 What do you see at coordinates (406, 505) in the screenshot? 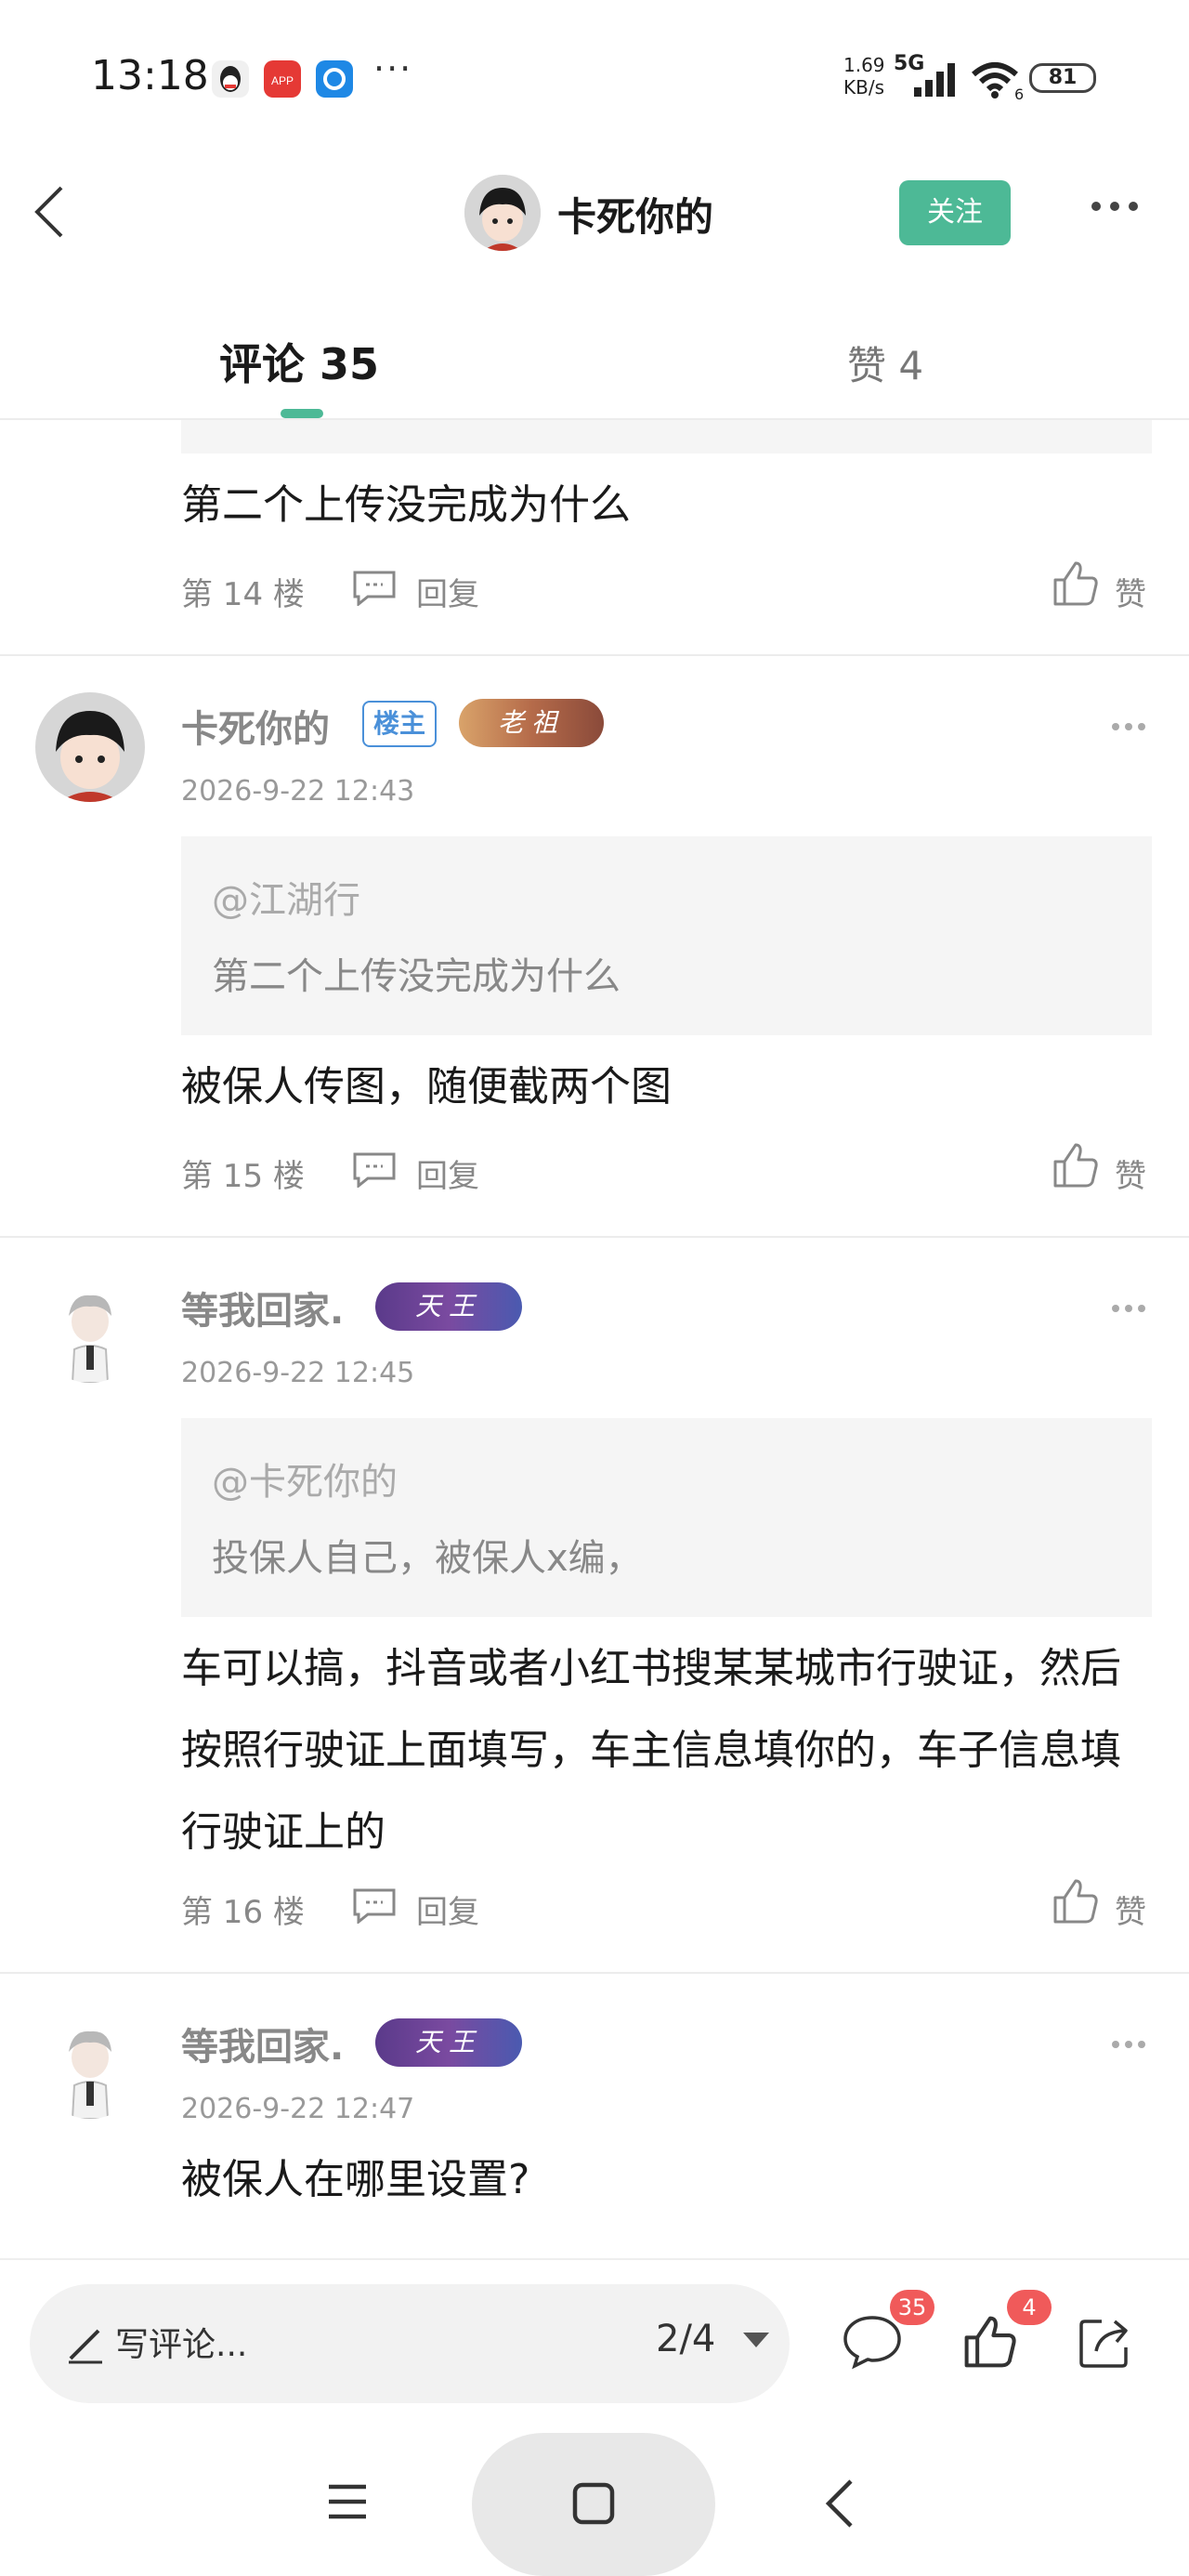
I see `comment-text: 第二个上传没完成为什么` at bounding box center [406, 505].